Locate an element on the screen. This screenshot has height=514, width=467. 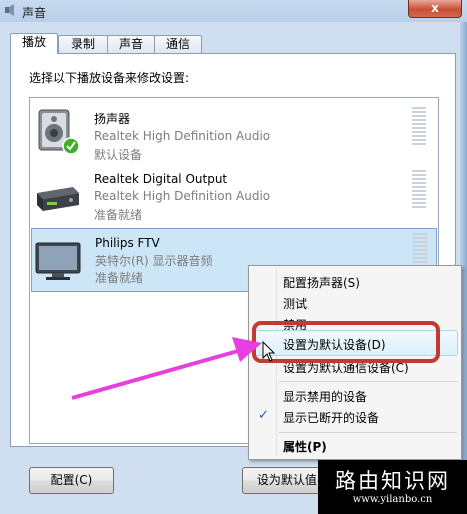
pointer-arrow-icon is located at coordinates (166, 368).